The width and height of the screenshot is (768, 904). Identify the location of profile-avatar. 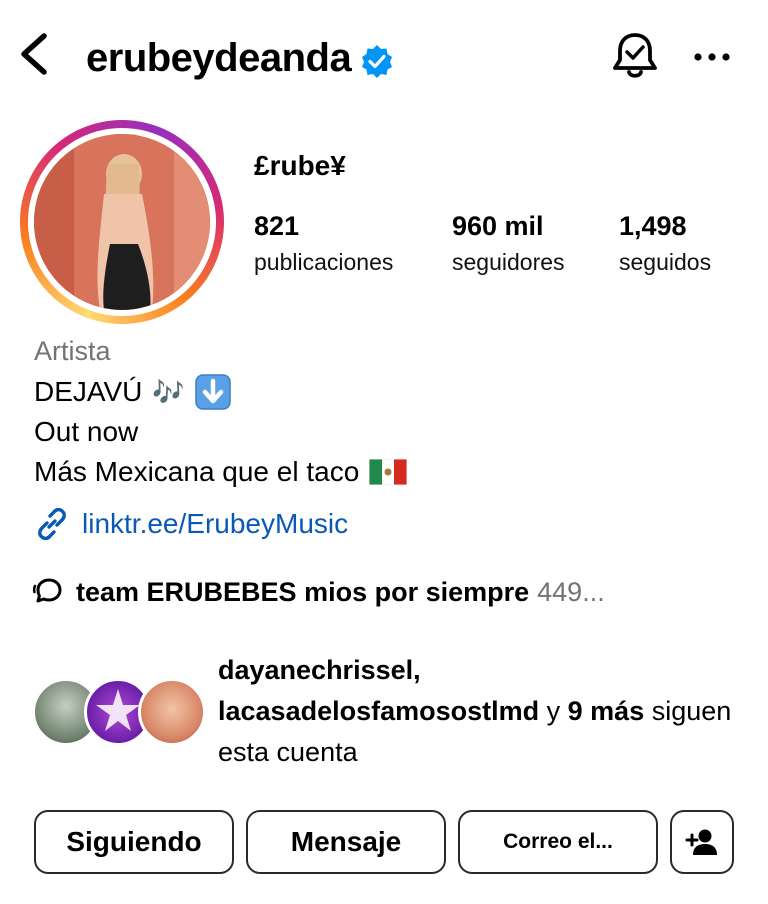
(122, 222).